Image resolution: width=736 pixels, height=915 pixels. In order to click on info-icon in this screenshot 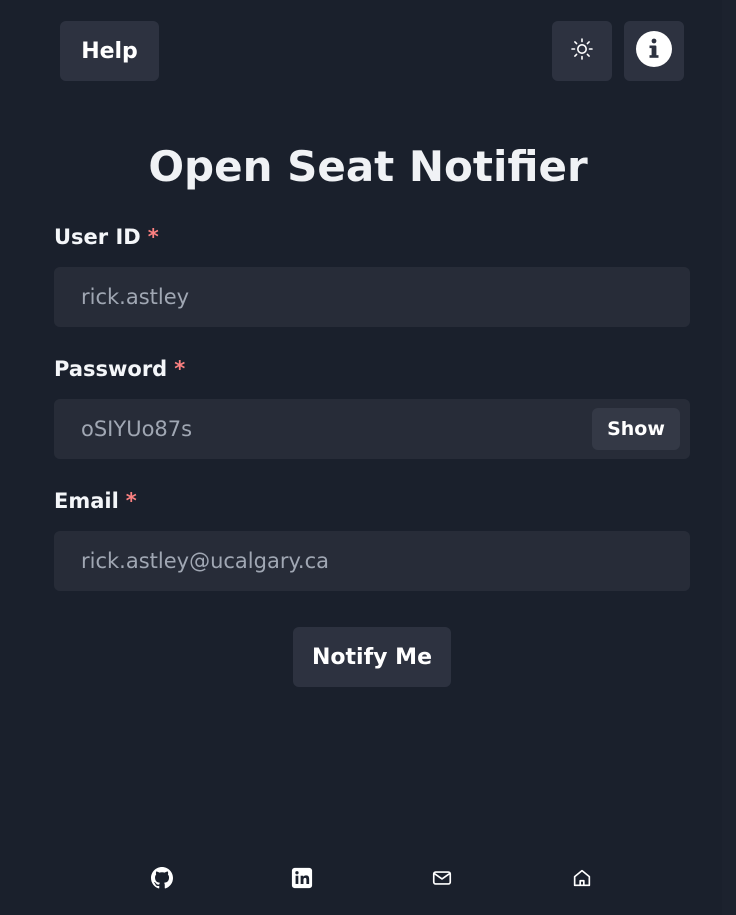, I will do `click(654, 51)`.